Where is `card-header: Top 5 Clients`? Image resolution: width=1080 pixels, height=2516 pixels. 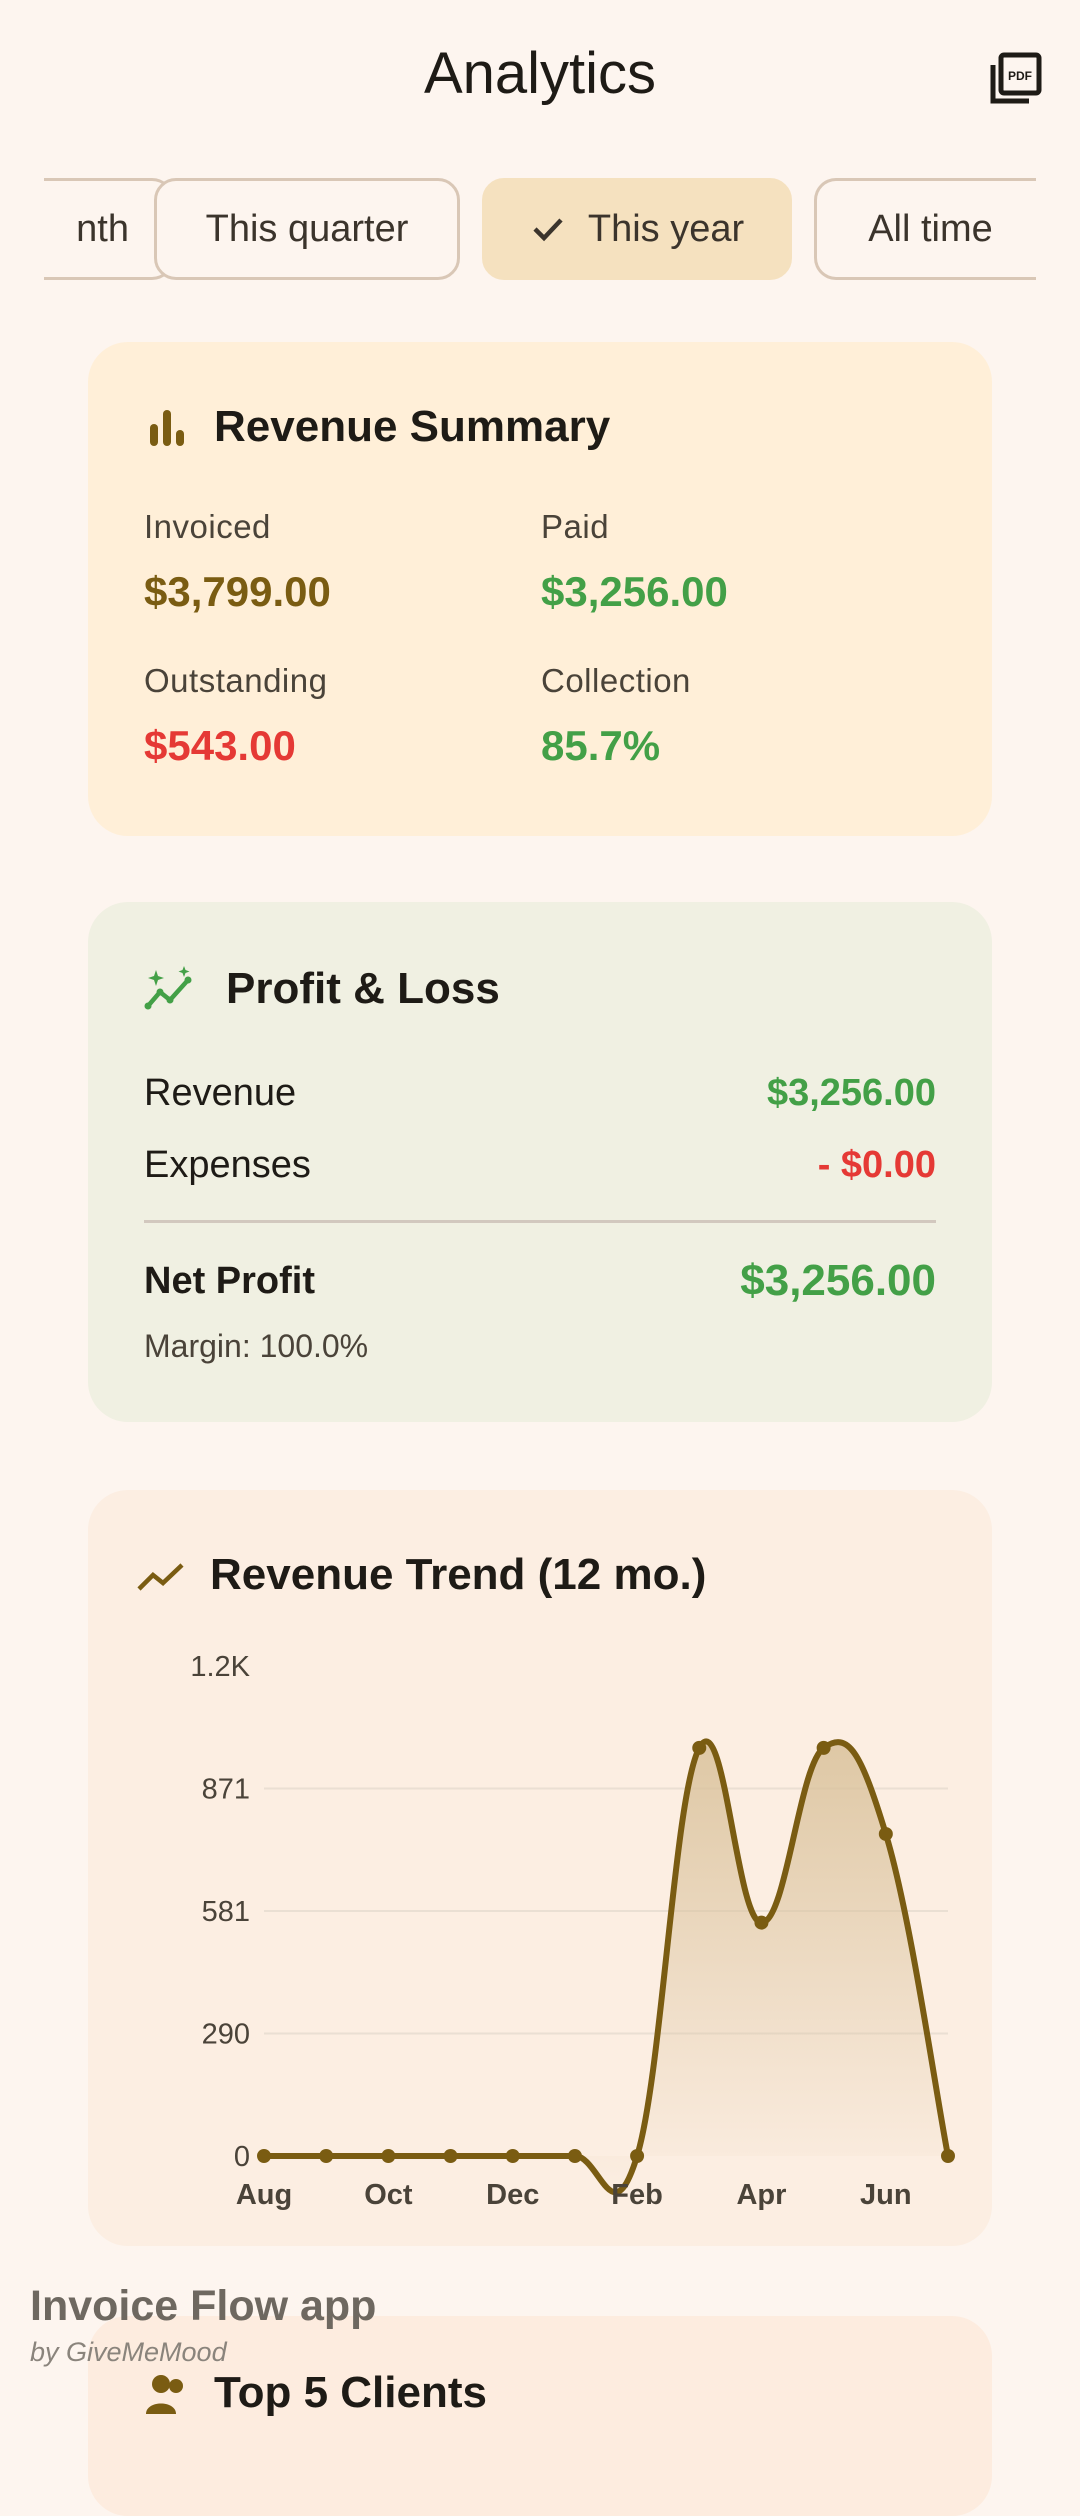
card-header: Top 5 Clients is located at coordinates (315, 2393).